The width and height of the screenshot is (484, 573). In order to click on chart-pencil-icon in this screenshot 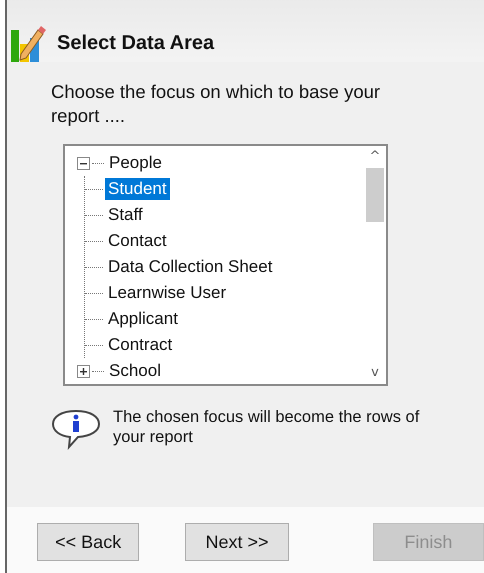, I will do `click(29, 43)`.